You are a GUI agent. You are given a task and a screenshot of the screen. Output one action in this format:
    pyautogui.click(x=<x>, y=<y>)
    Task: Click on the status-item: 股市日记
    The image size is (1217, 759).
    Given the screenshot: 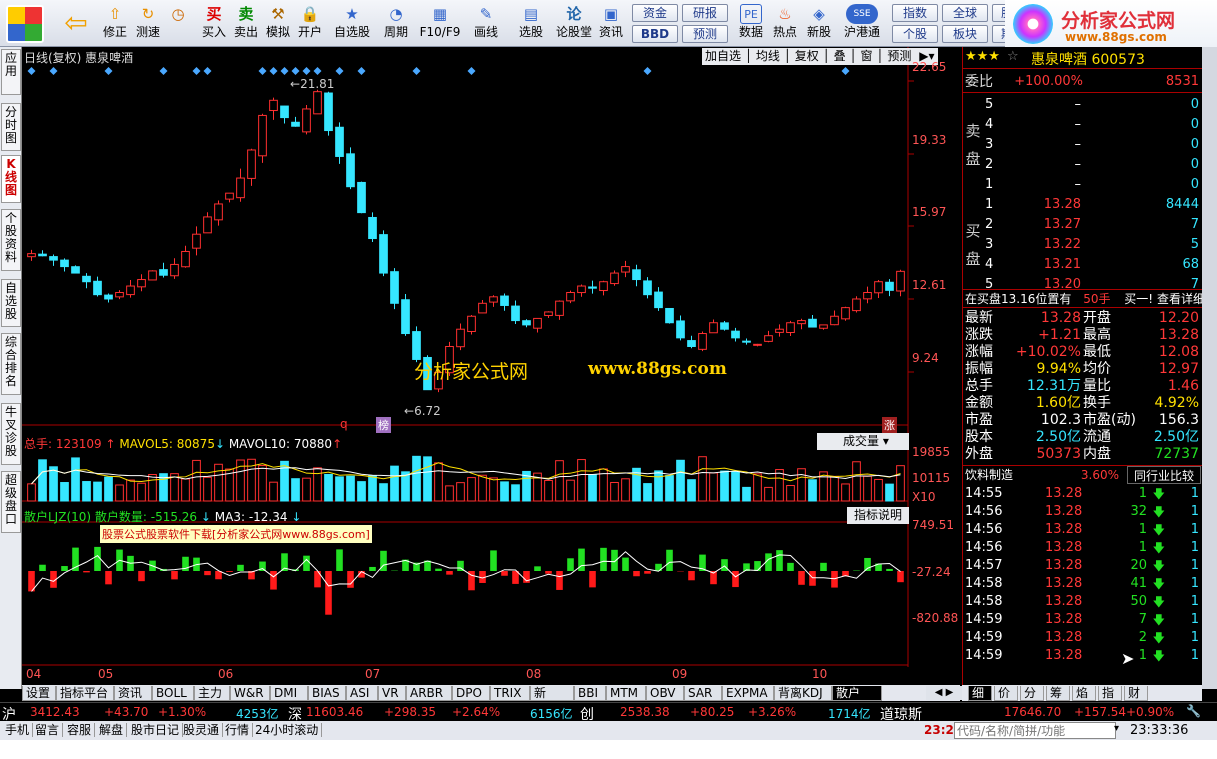 What is the action you would take?
    pyautogui.click(x=156, y=730)
    